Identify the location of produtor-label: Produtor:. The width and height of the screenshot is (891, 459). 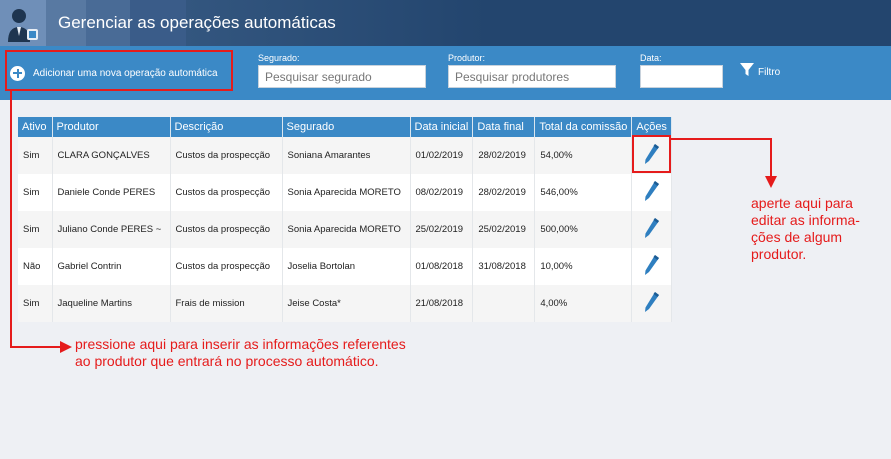
(467, 58).